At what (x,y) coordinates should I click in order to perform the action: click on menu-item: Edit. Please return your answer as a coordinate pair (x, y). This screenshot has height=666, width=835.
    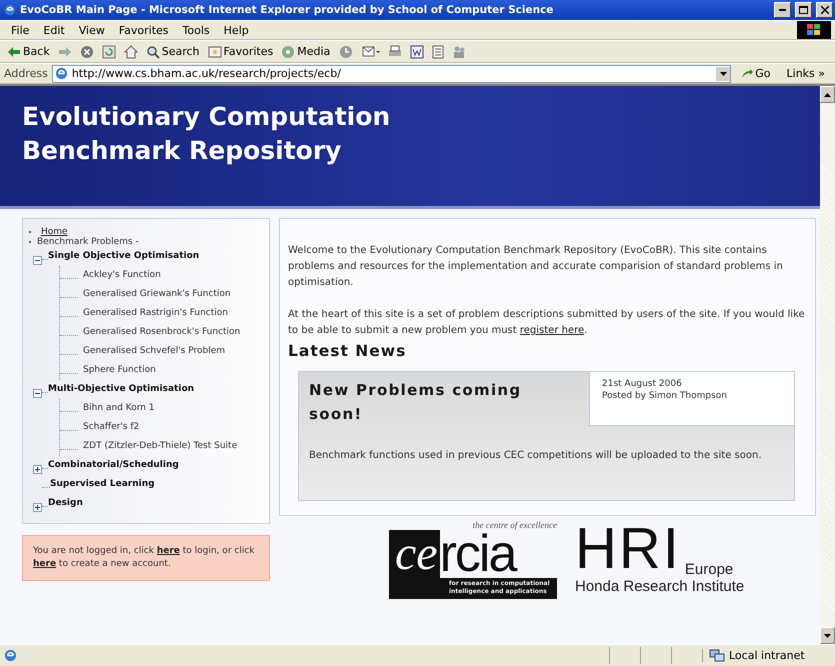
    Looking at the image, I should click on (54, 30).